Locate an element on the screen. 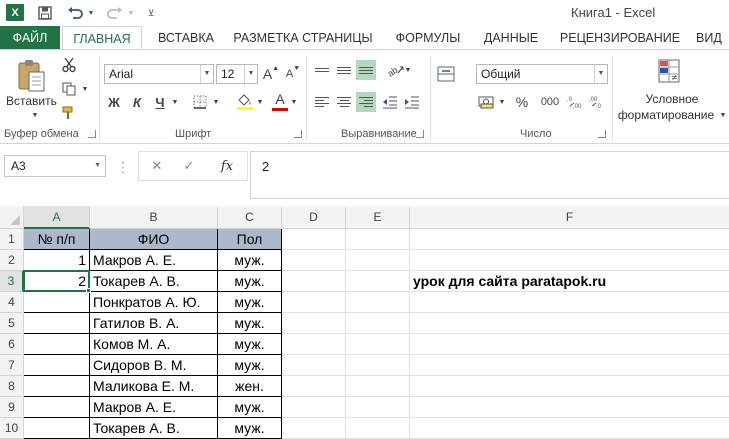 Image resolution: width=729 pixels, height=439 pixels. grid-cell: Пол is located at coordinates (250, 239).